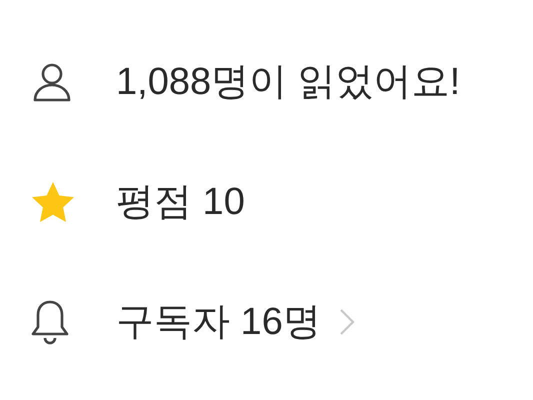 This screenshot has width=533, height=400. What do you see at coordinates (53, 202) in the screenshot?
I see `star-icon` at bounding box center [53, 202].